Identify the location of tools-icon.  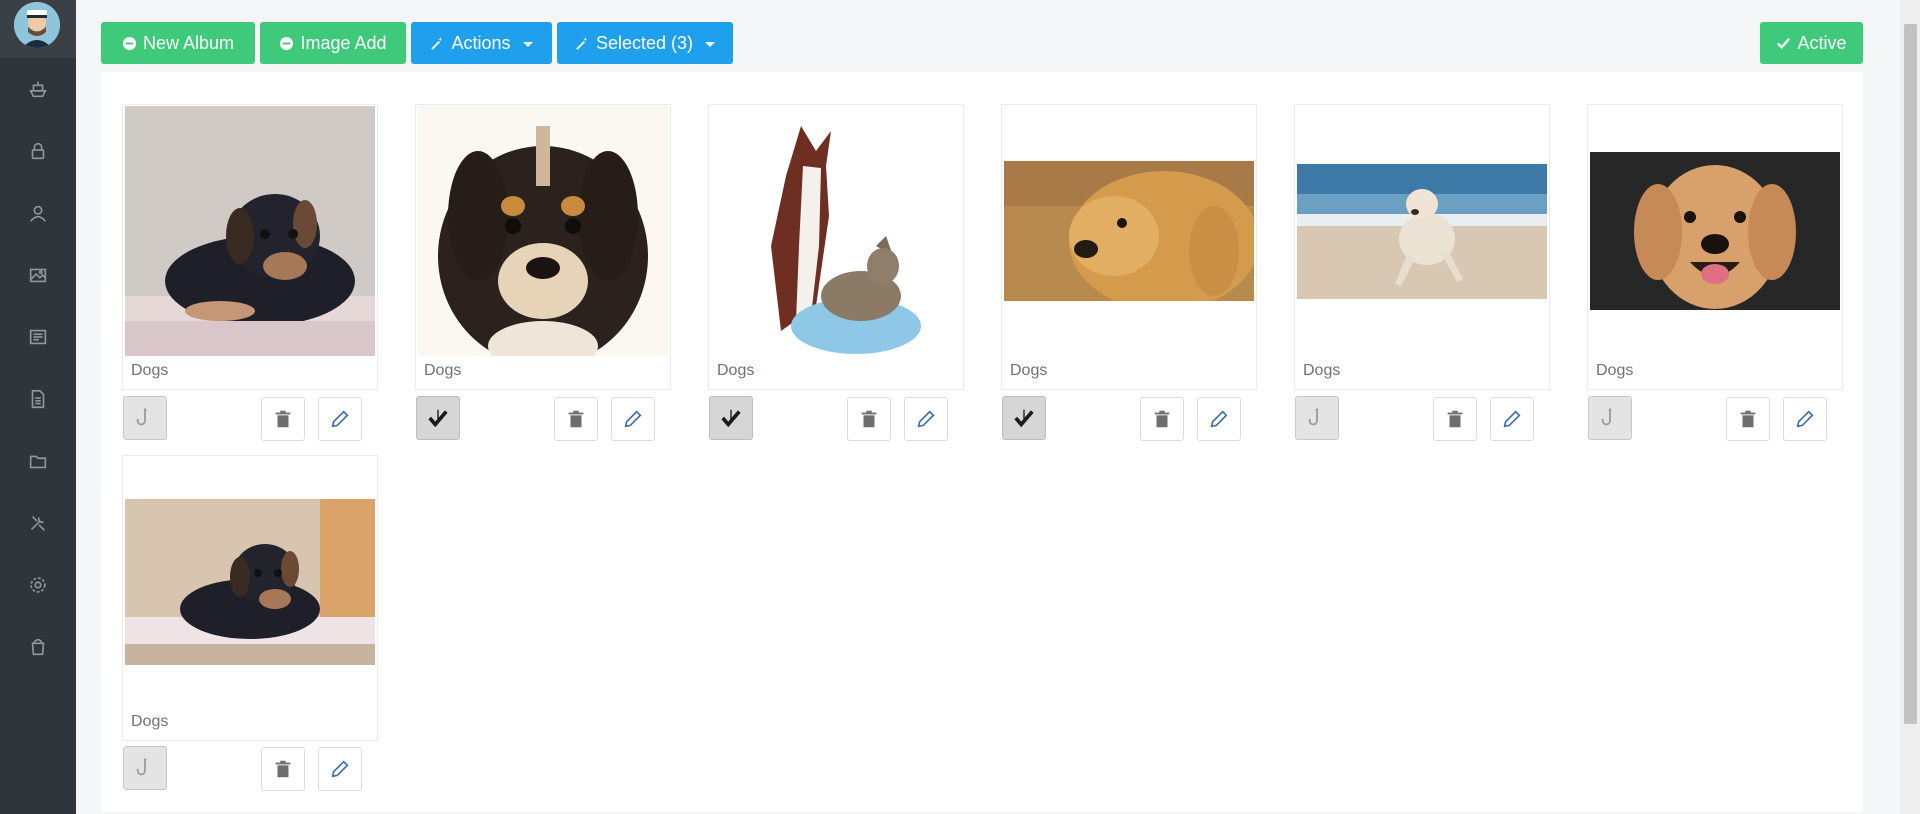
(38, 523).